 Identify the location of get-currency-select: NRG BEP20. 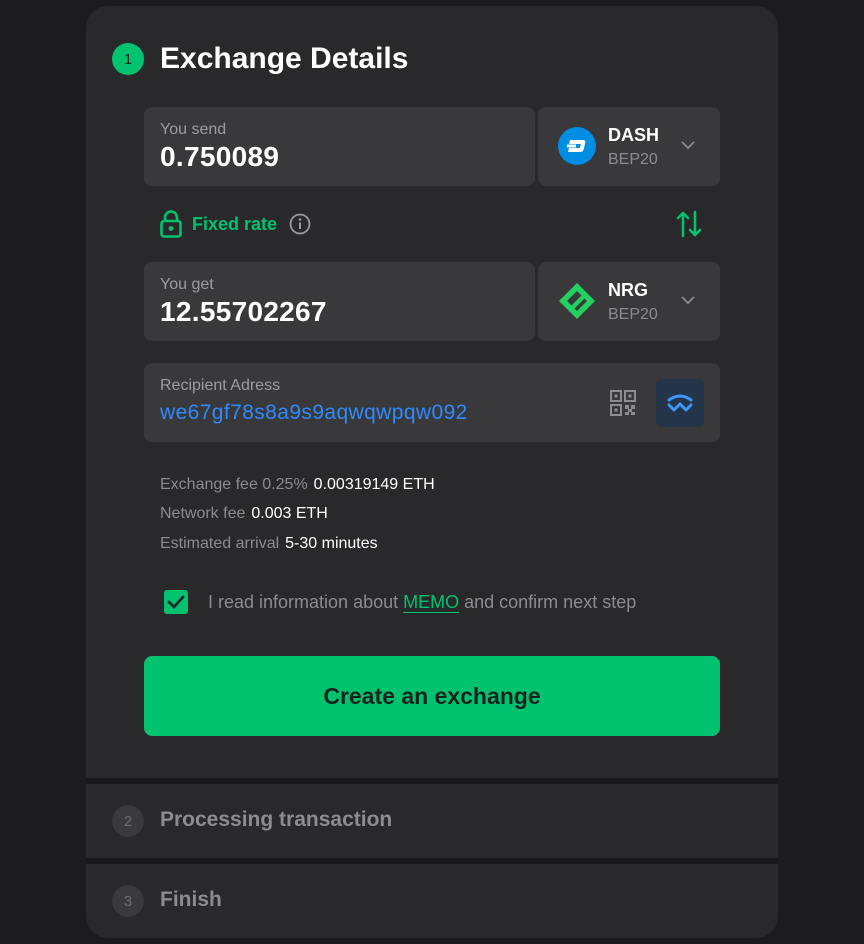
(629, 301).